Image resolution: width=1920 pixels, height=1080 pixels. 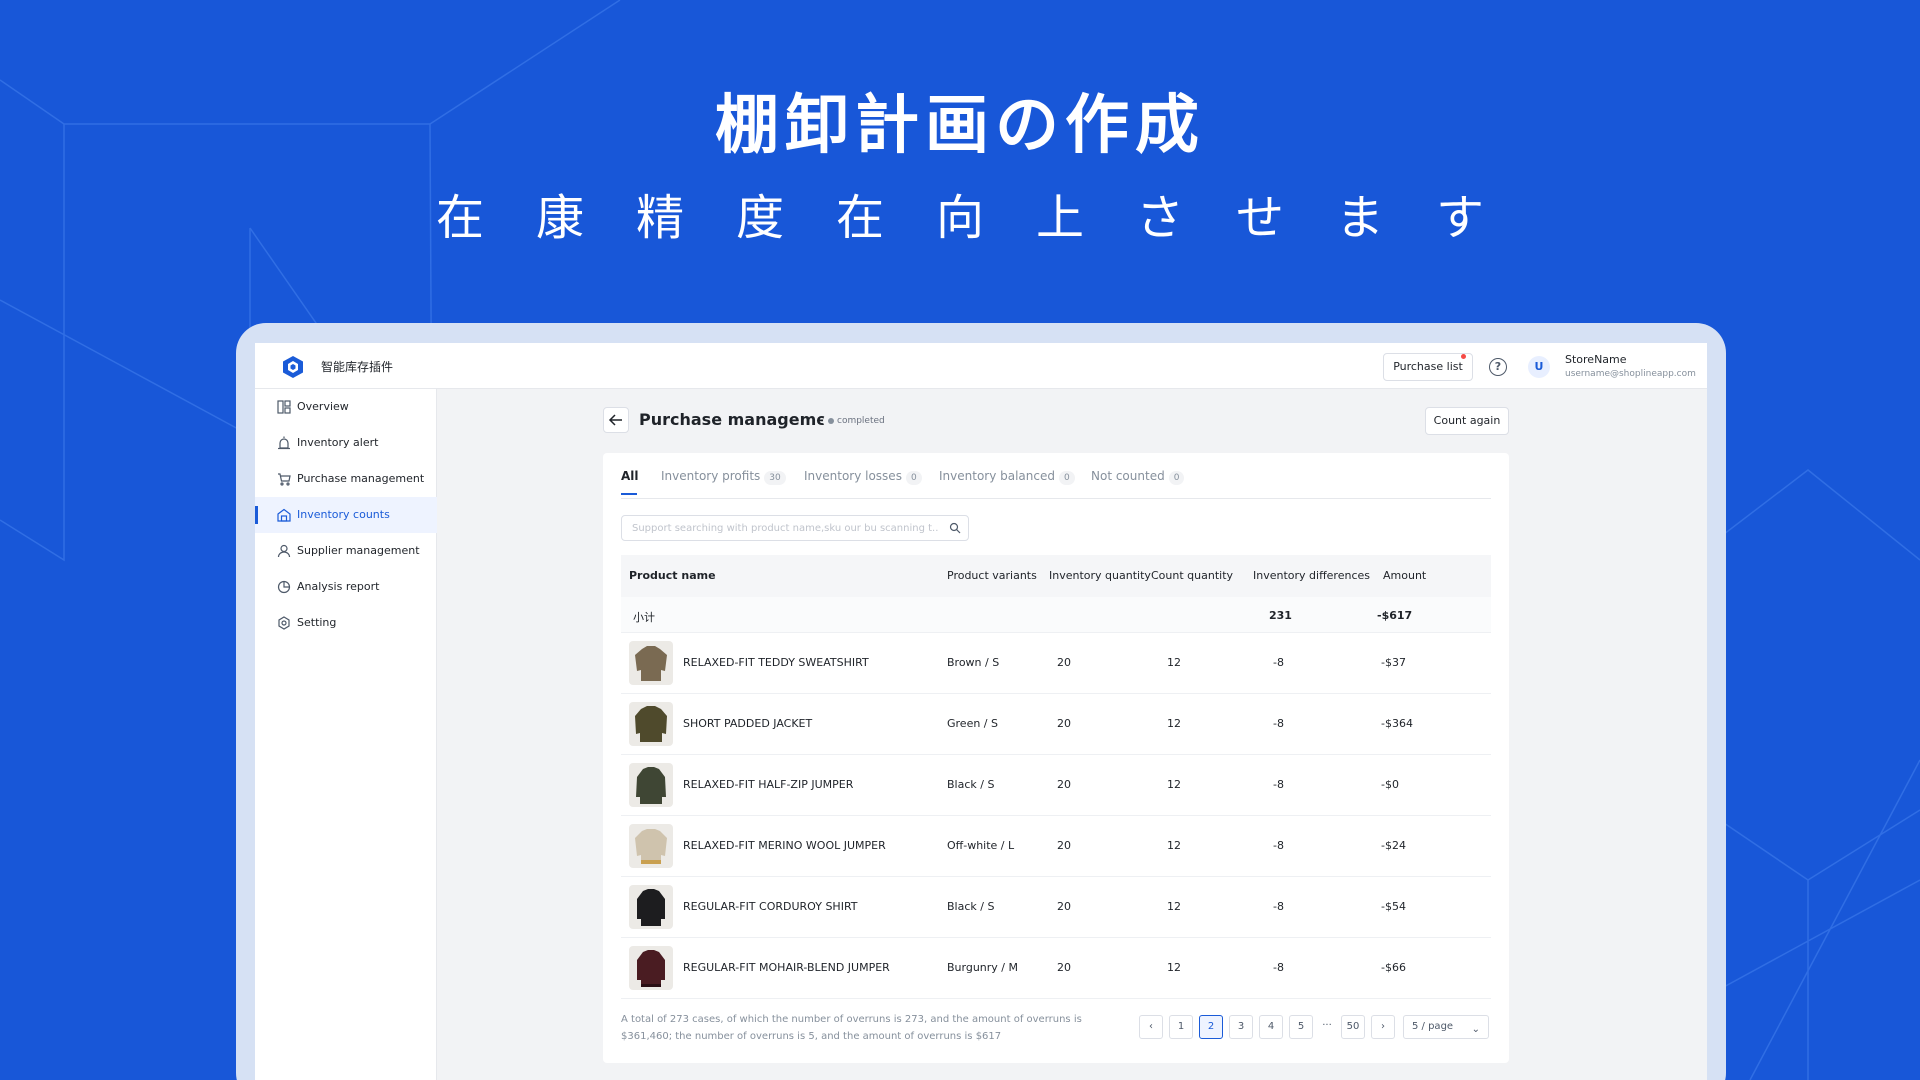 What do you see at coordinates (982, 967) in the screenshot?
I see `product-variant: Burgunry / M` at bounding box center [982, 967].